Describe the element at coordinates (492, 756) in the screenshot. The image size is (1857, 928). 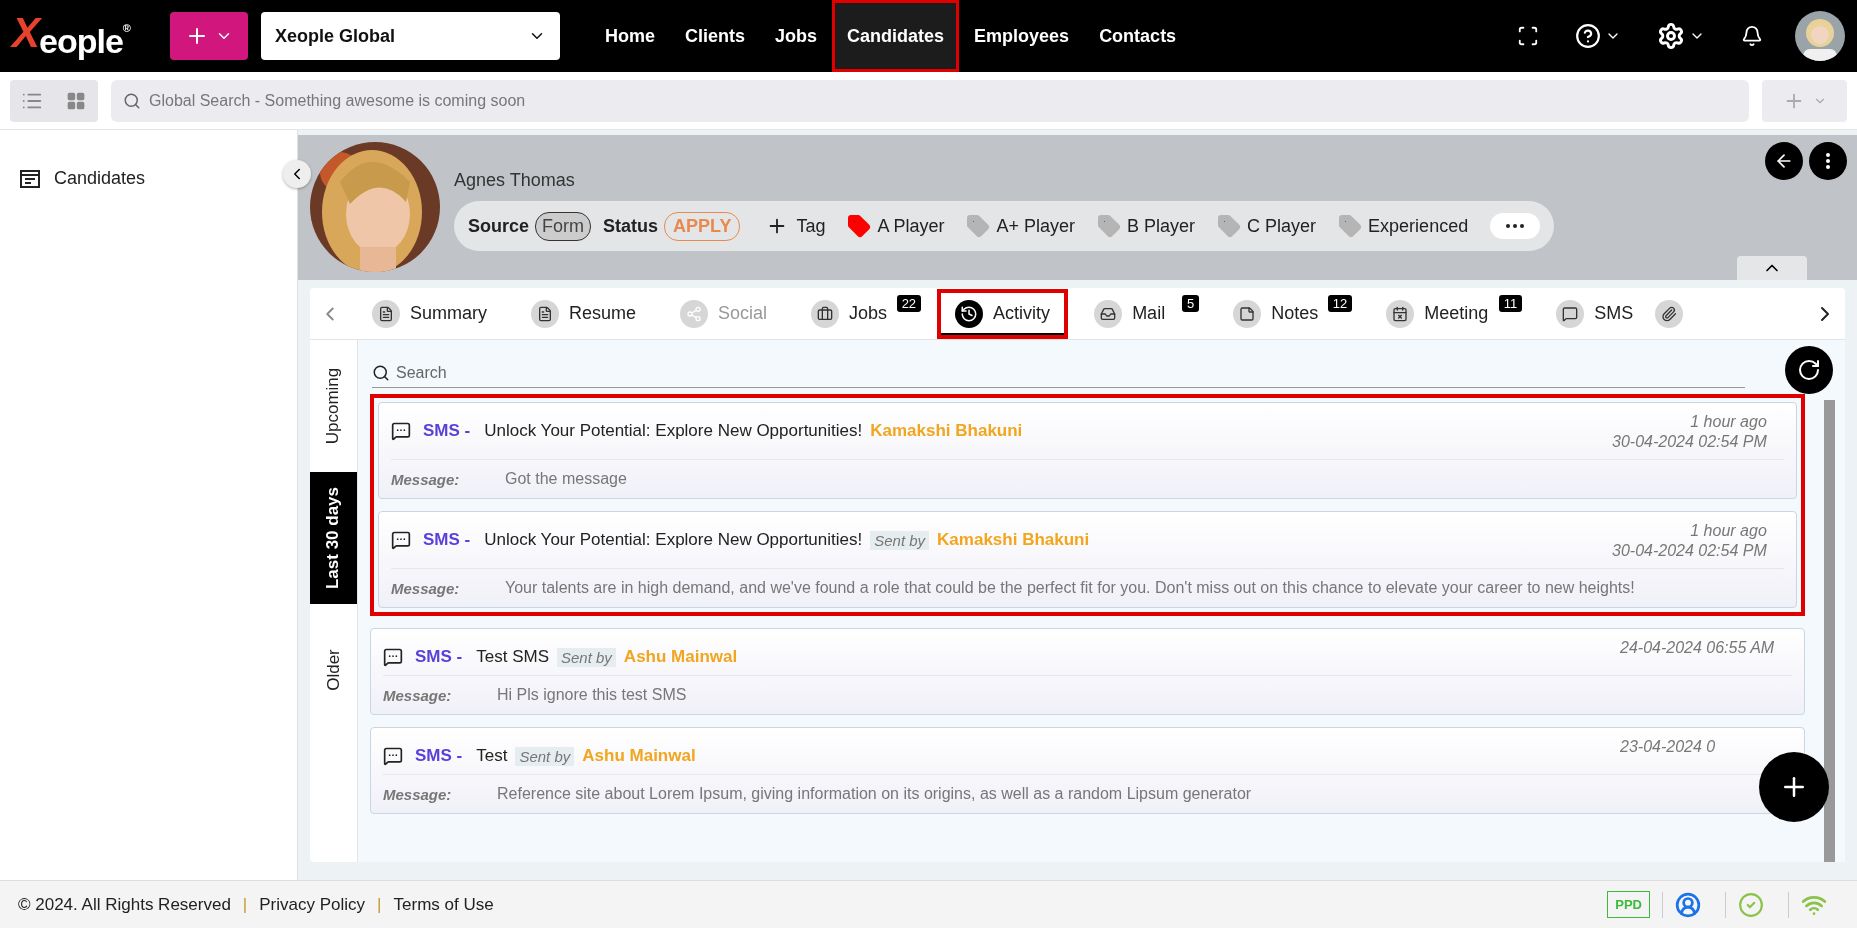
I see `activity-subject: Test` at that location.